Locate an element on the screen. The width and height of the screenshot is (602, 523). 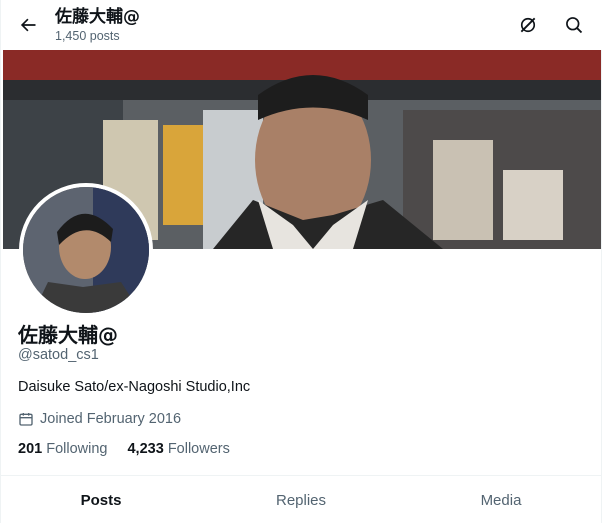
search-button is located at coordinates (574, 25).